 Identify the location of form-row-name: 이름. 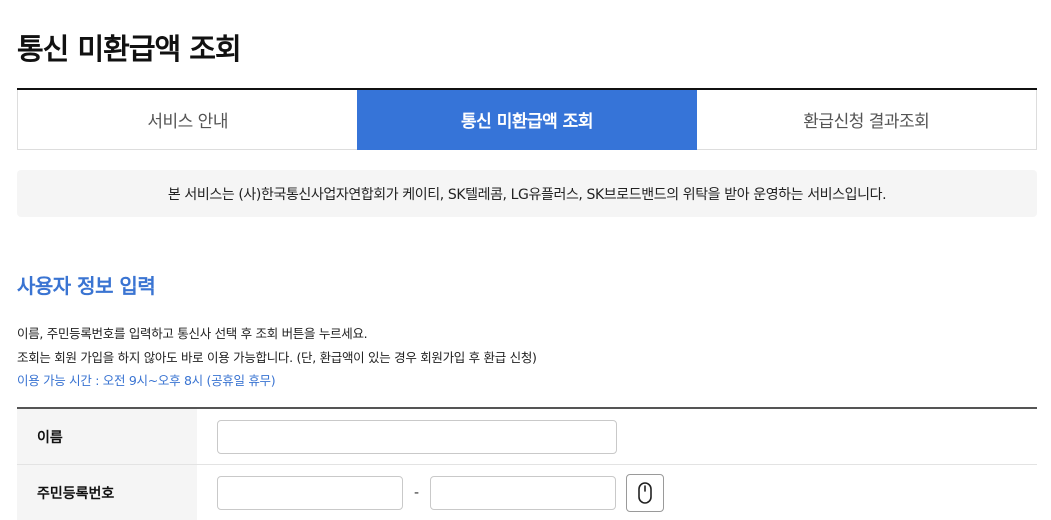
(527, 437).